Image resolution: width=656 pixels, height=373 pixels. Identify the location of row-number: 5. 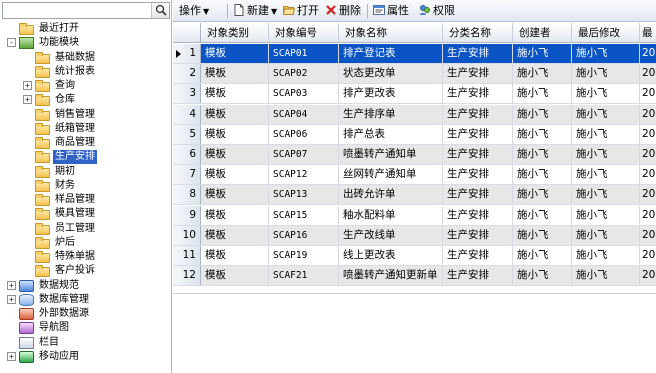
(187, 134).